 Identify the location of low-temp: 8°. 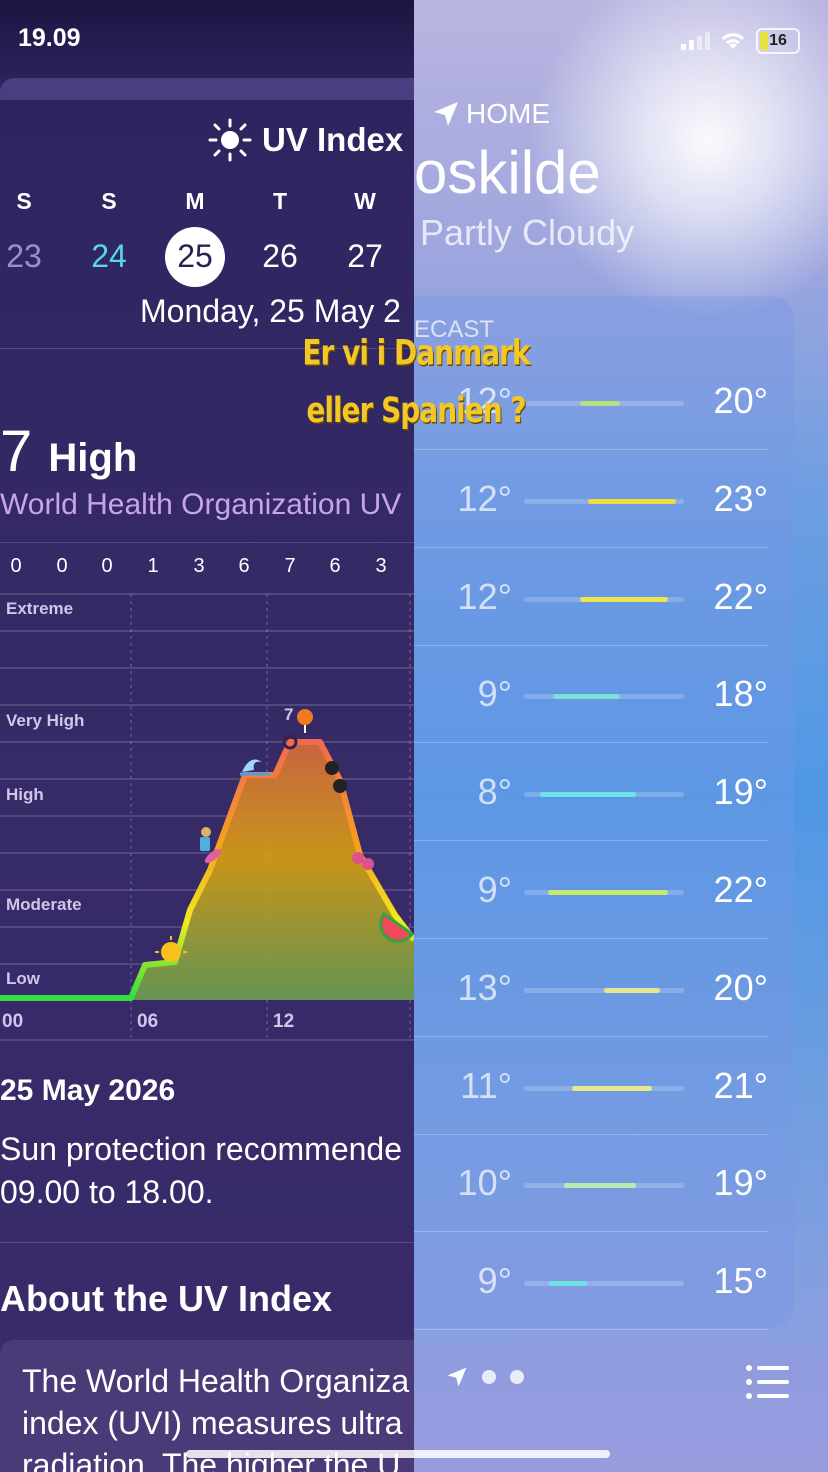
(494, 792).